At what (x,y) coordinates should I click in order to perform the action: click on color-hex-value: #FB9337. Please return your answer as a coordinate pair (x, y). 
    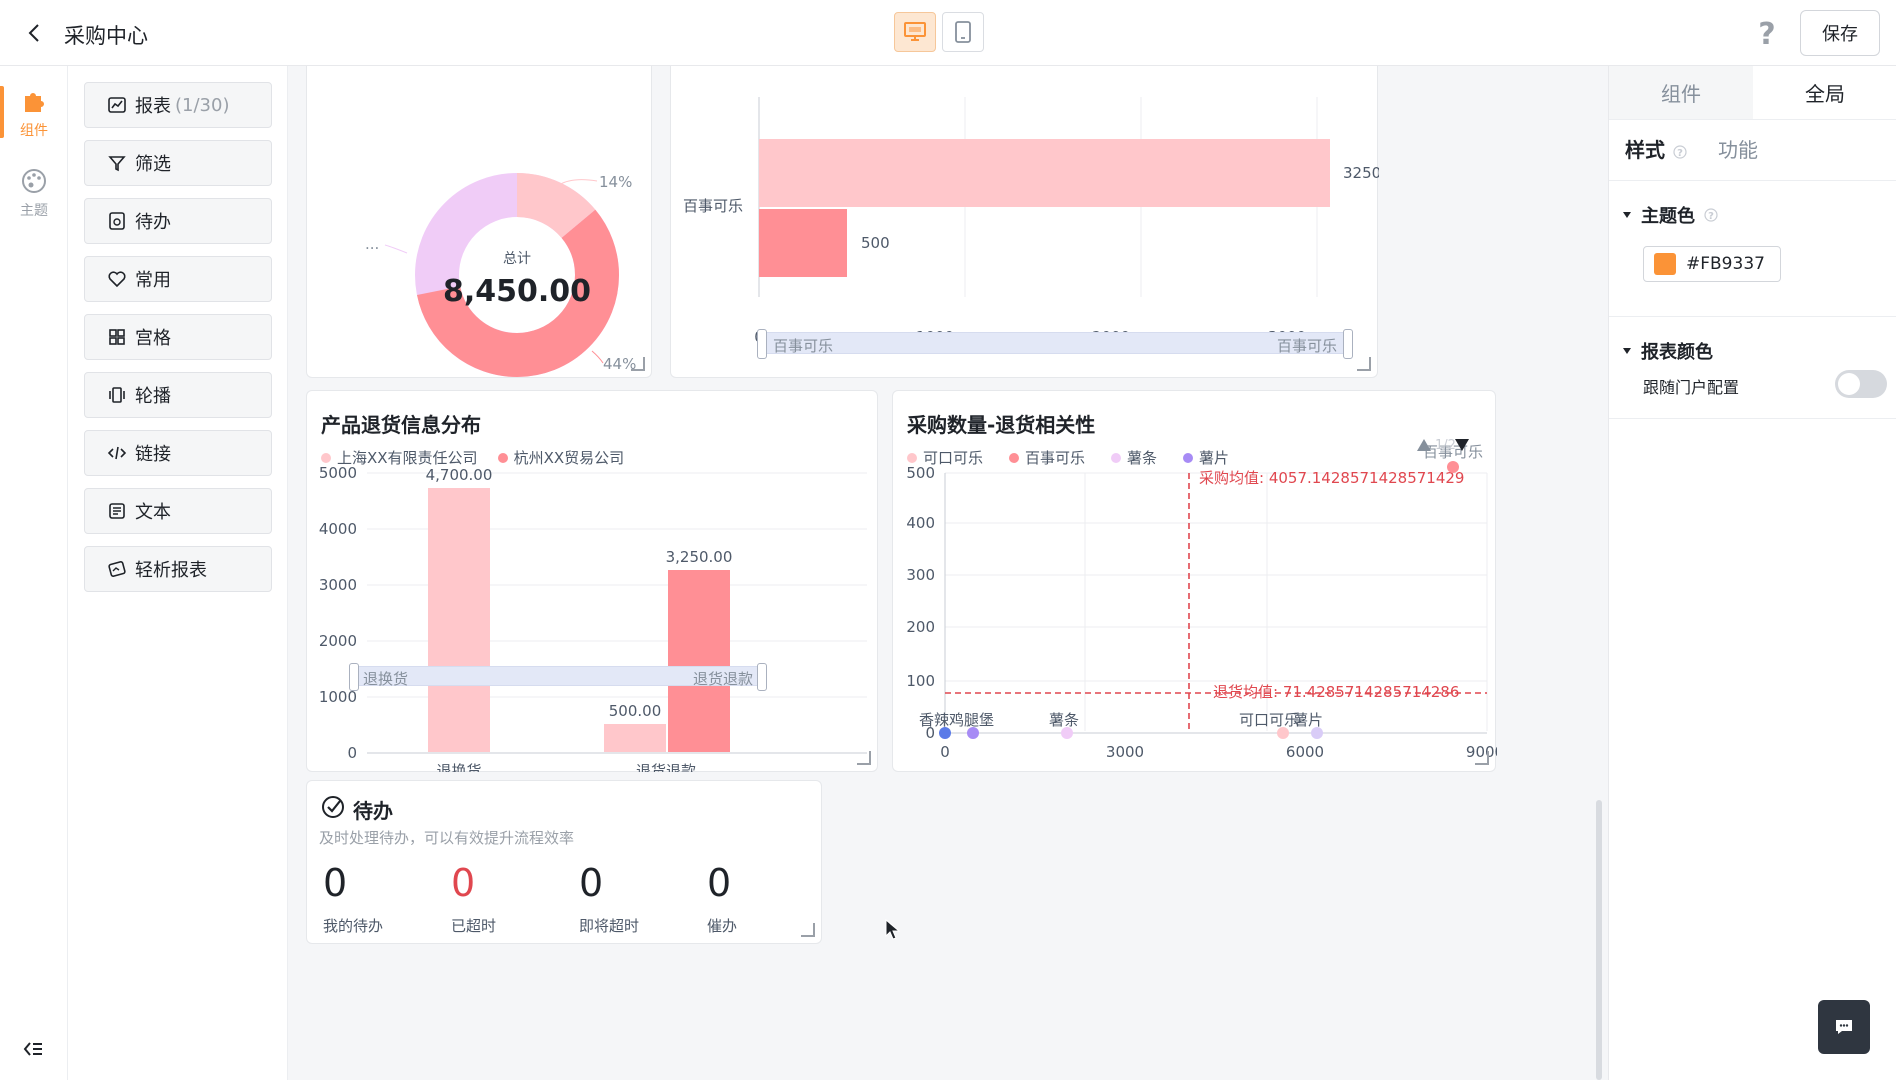
    Looking at the image, I should click on (1725, 264).